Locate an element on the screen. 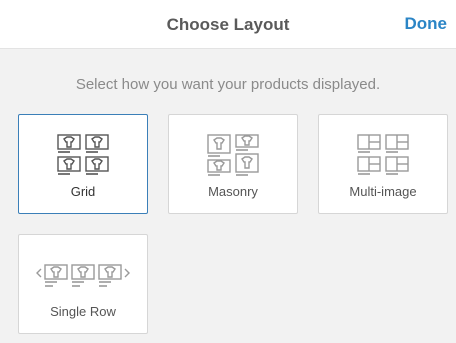  page-title: Choose Layout is located at coordinates (228, 24).